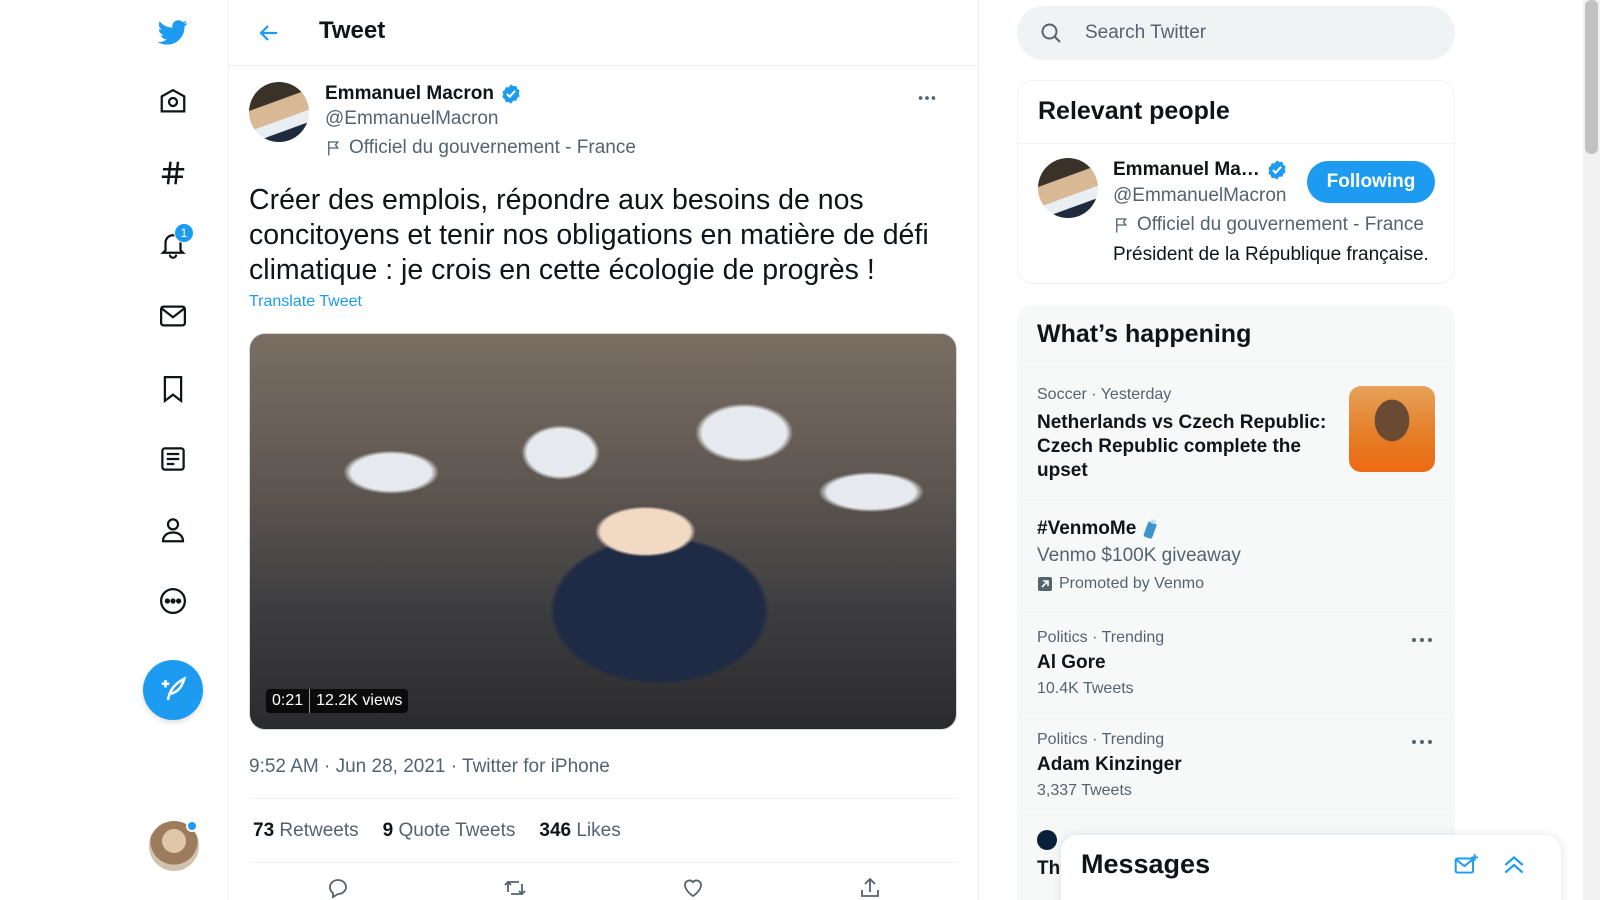  Describe the element at coordinates (1144, 334) in the screenshot. I see `whats-happening-title: What’s happening` at that location.